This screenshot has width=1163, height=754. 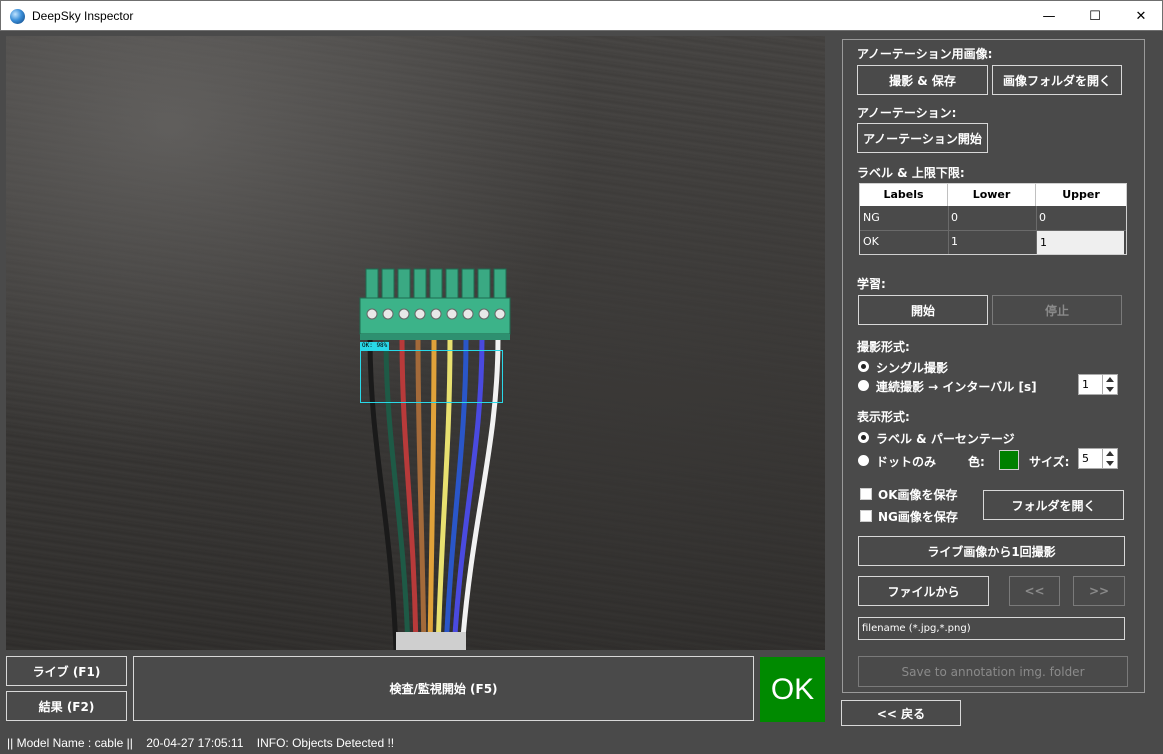 What do you see at coordinates (375, 346) in the screenshot?
I see `detection-label: OK: 98%` at bounding box center [375, 346].